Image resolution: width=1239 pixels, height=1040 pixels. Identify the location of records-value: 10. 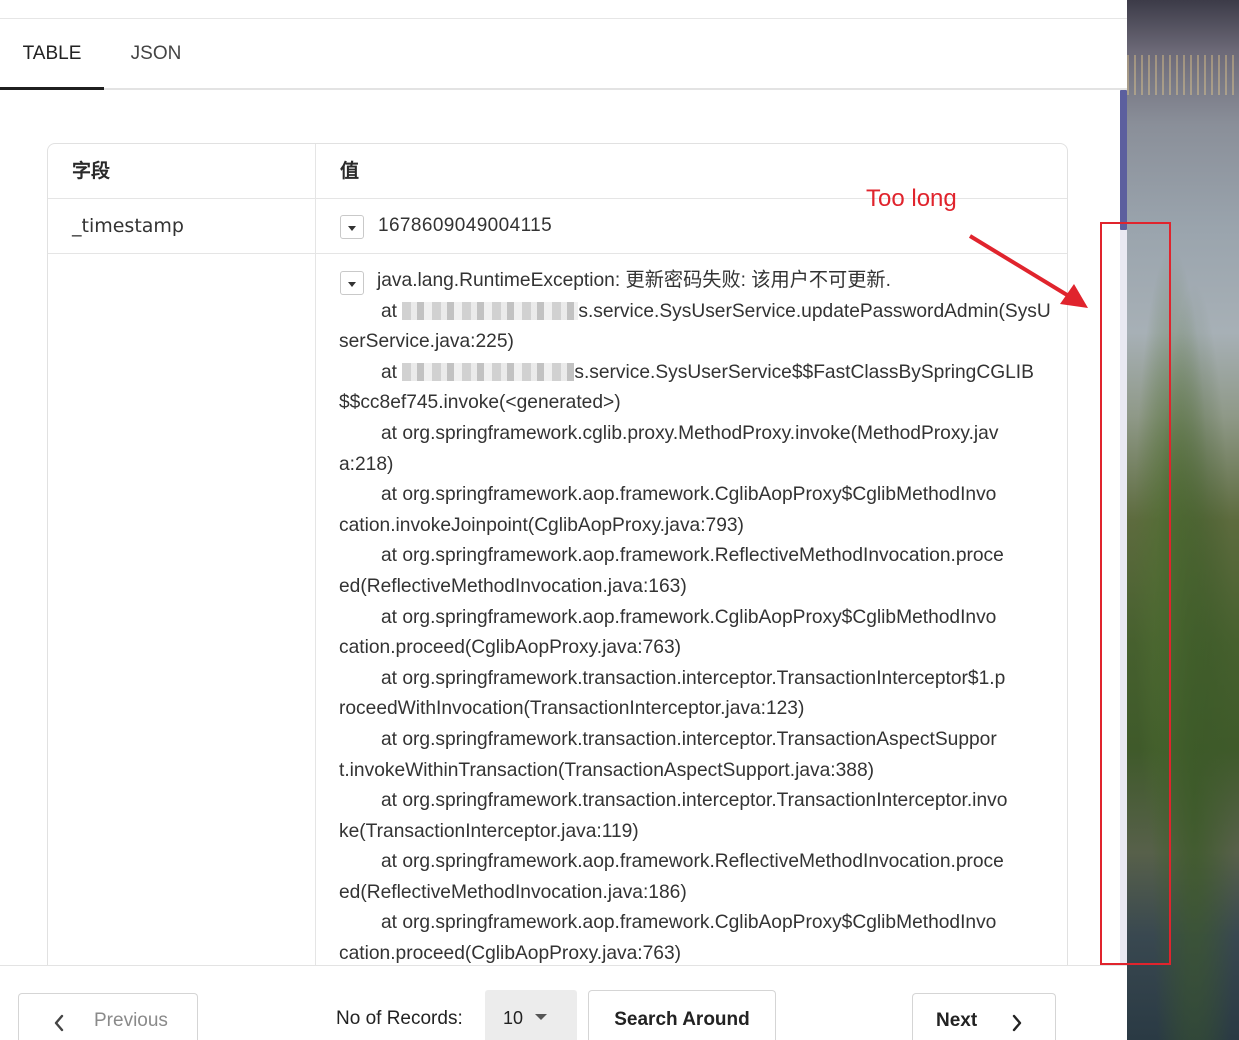
(513, 1018).